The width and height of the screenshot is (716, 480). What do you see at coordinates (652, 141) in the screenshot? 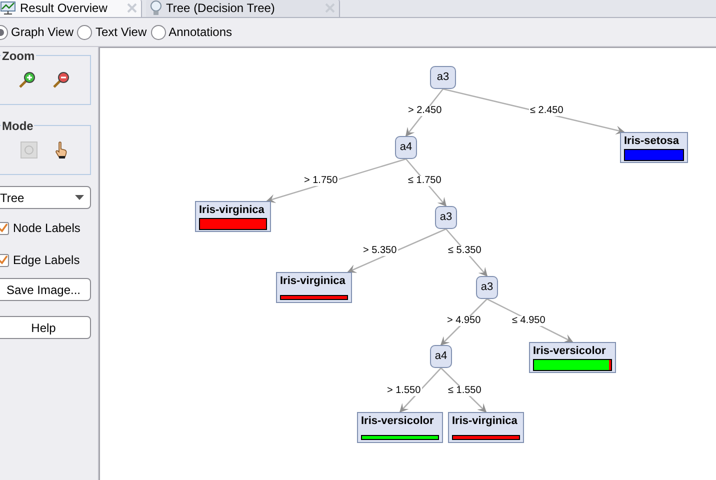
I see `leaf-label: Iris-setosa` at bounding box center [652, 141].